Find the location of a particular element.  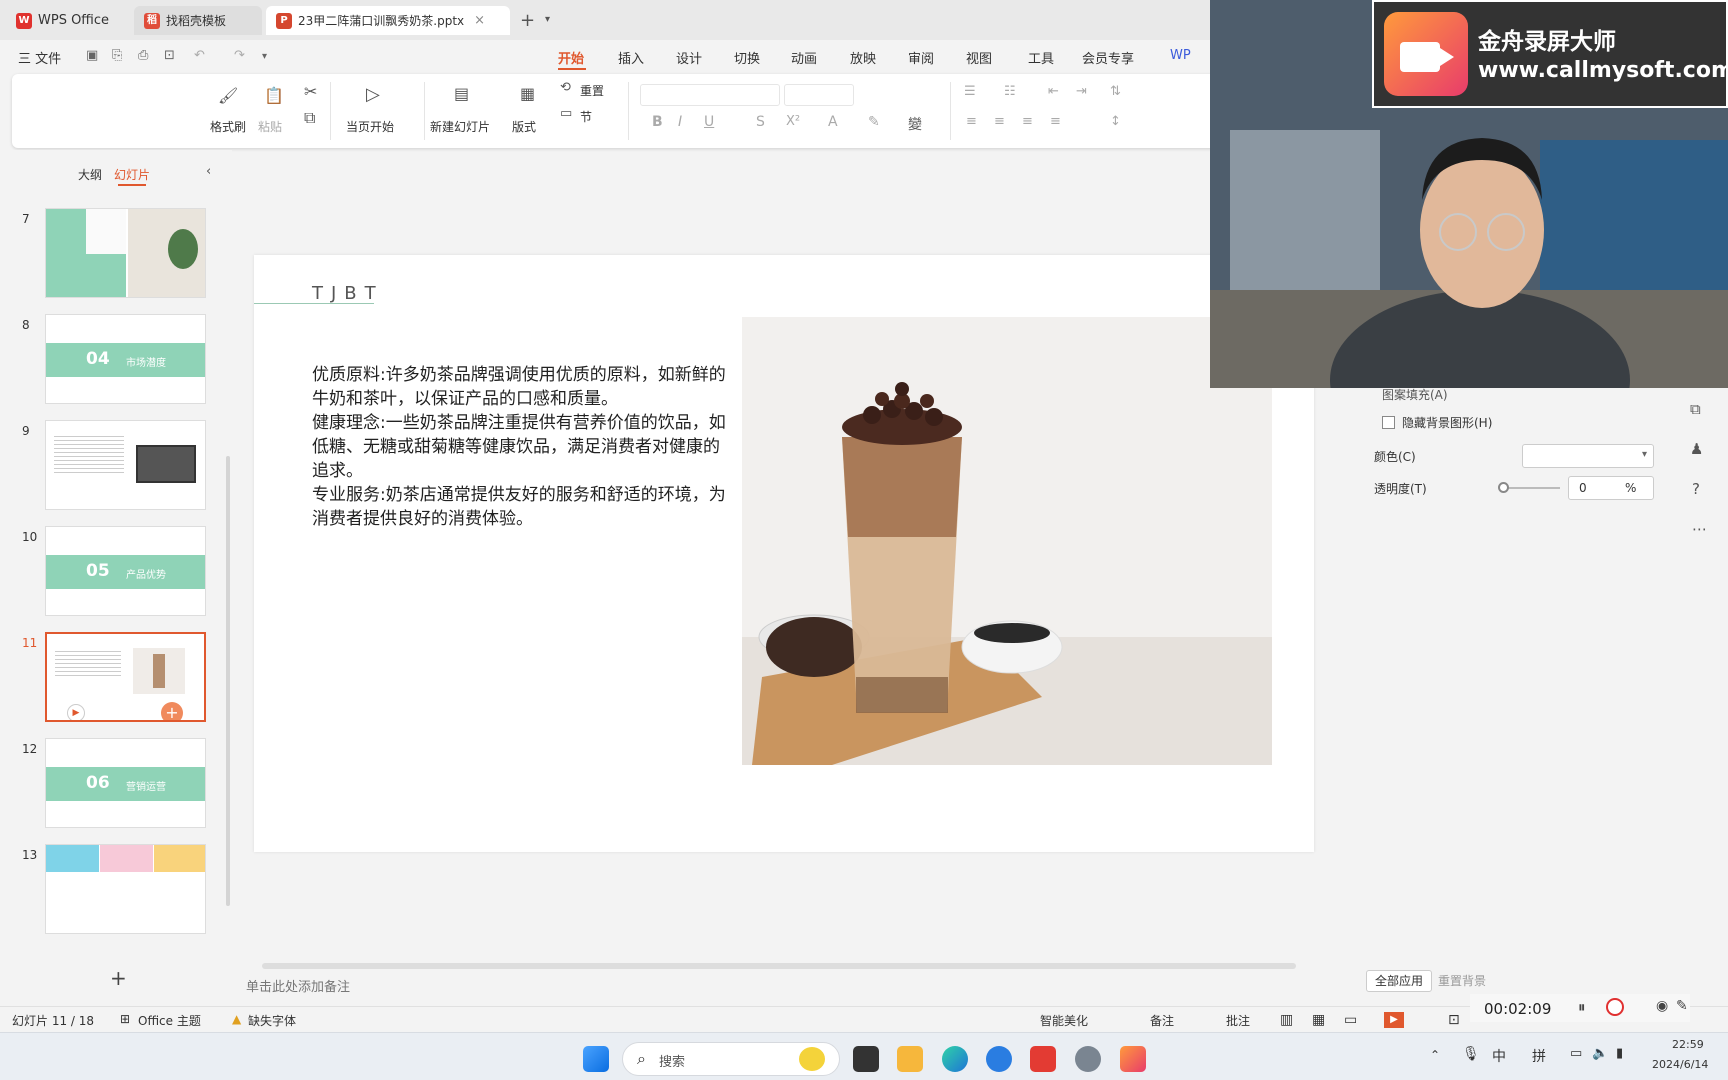

notes-button: 备注 is located at coordinates (1162, 1020).